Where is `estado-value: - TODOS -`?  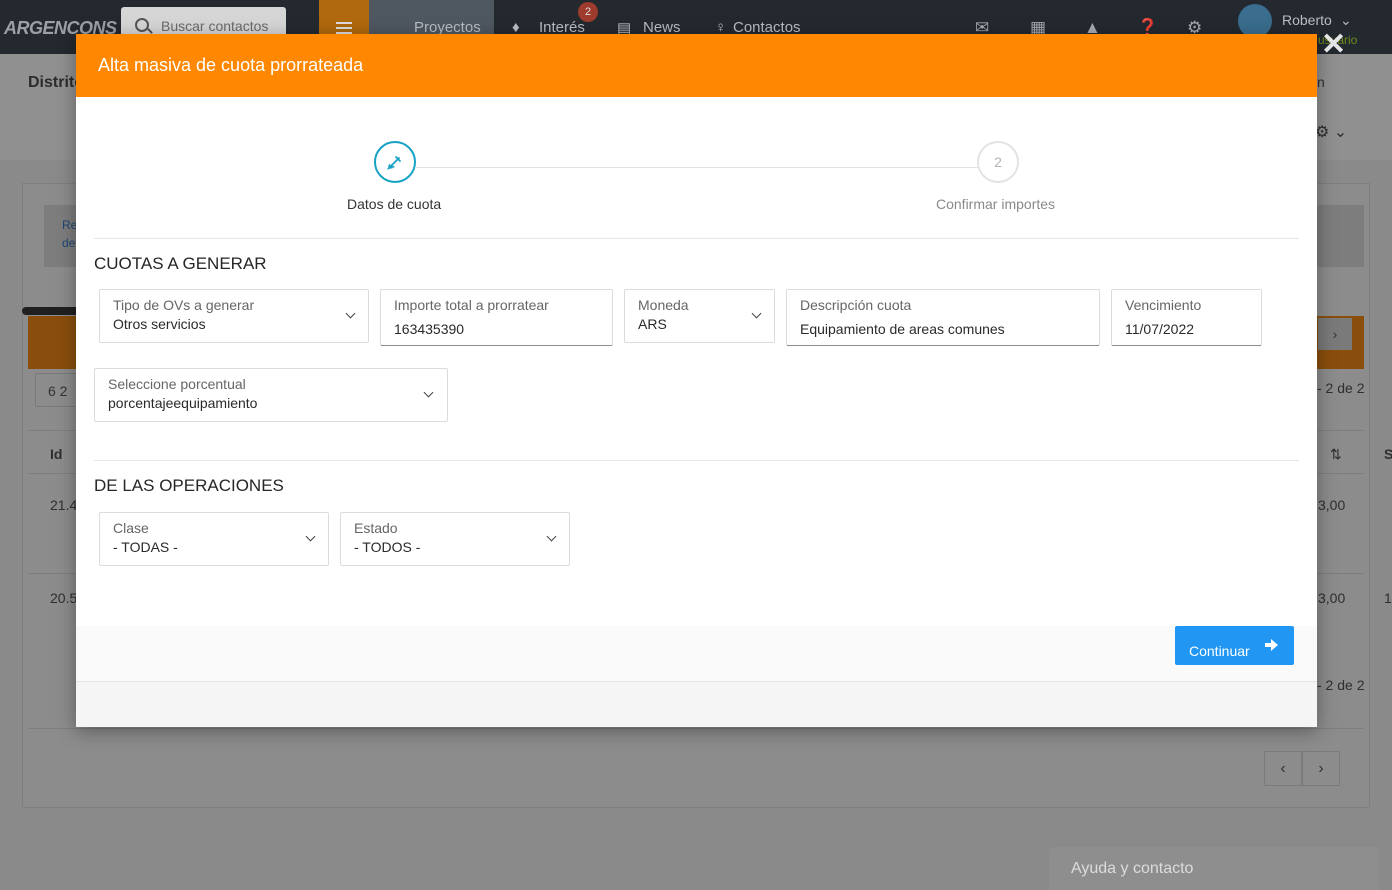
estado-value: - TODOS - is located at coordinates (387, 547).